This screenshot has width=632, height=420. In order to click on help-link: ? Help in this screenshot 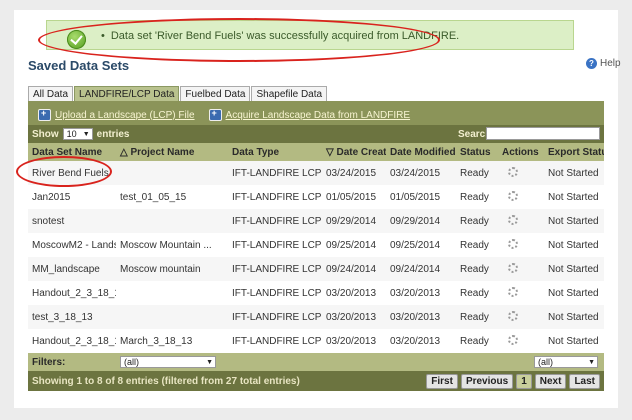, I will do `click(603, 63)`.